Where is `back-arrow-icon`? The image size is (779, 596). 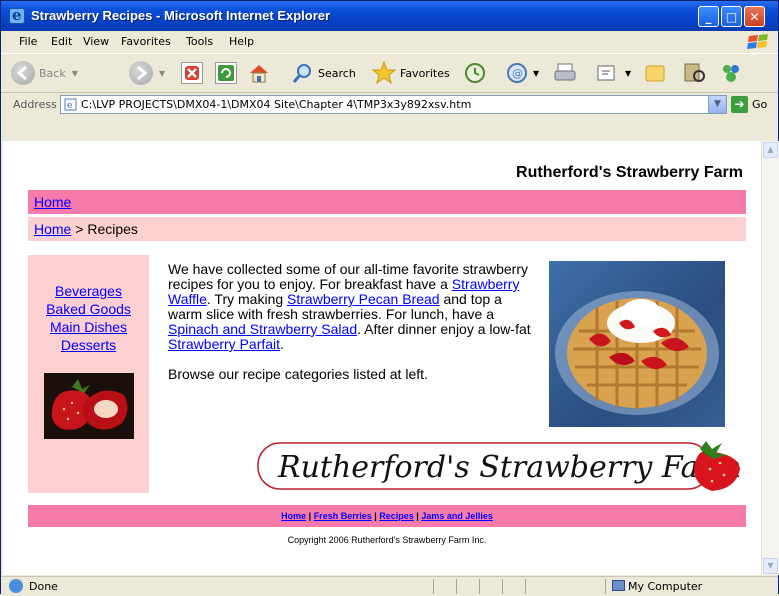 back-arrow-icon is located at coordinates (23, 73).